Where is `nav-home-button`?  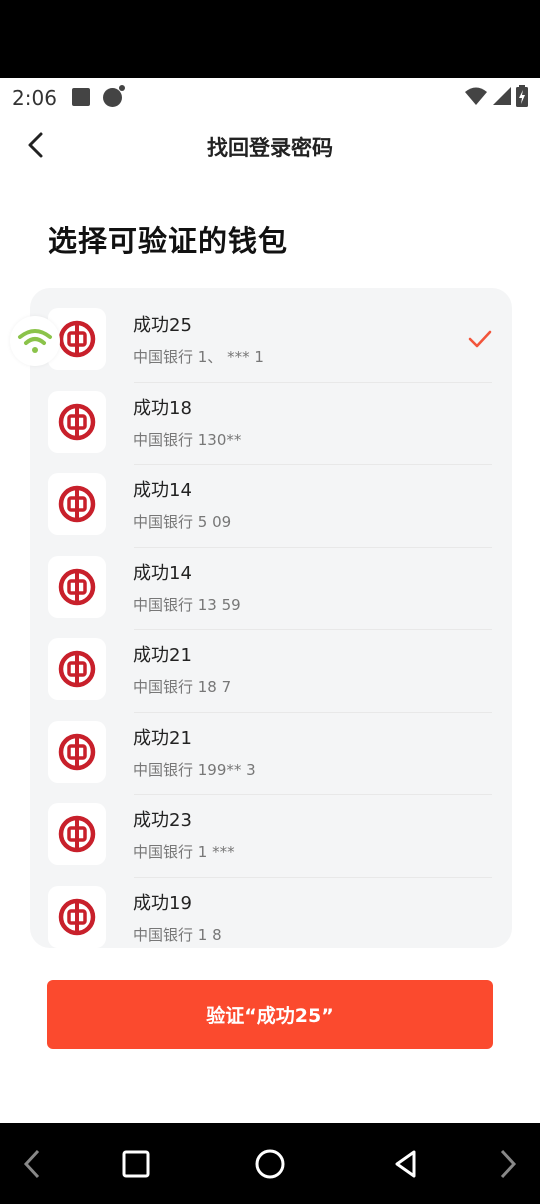
nav-home-button is located at coordinates (270, 1163).